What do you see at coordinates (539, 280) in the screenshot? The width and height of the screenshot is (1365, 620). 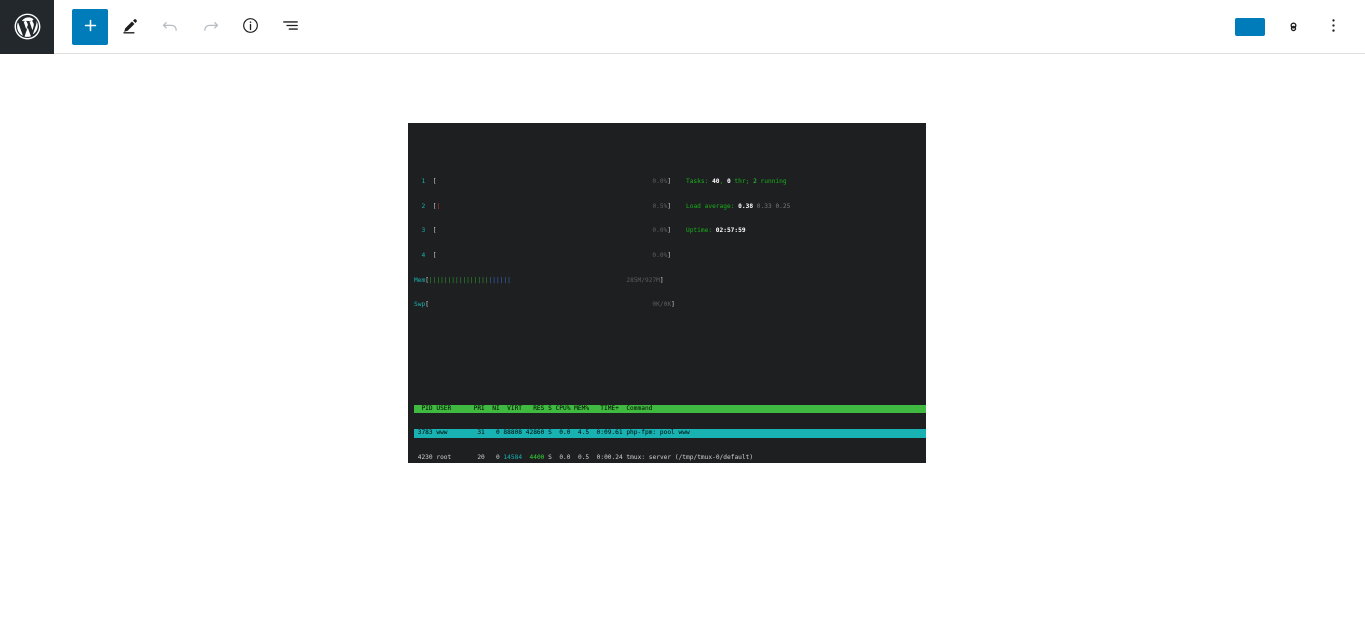 I see `htop-mem-meter-row: Mem[|||||||||||||||||||||| 285M/927M]` at bounding box center [539, 280].